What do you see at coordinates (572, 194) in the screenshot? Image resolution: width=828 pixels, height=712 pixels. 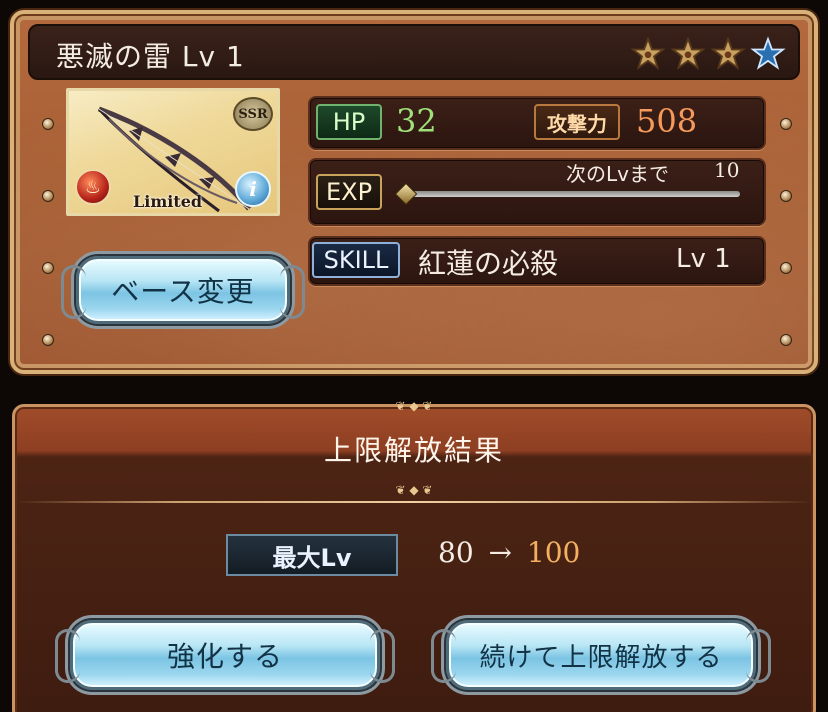 I see `exp-progress-bar` at bounding box center [572, 194].